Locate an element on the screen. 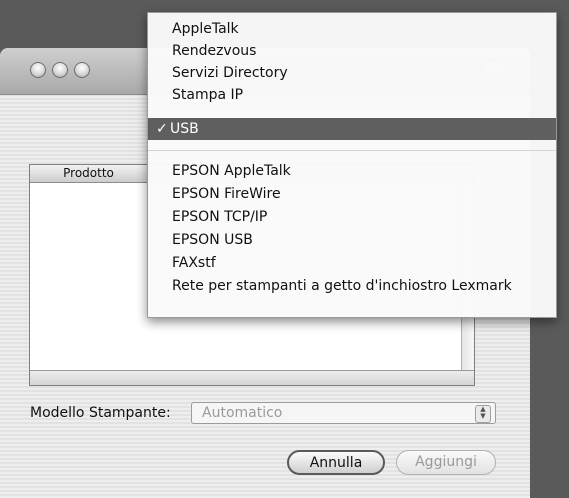 The height and width of the screenshot is (498, 569). menu-item-epson-tcpip: EPSON TCP/IP is located at coordinates (352, 217).